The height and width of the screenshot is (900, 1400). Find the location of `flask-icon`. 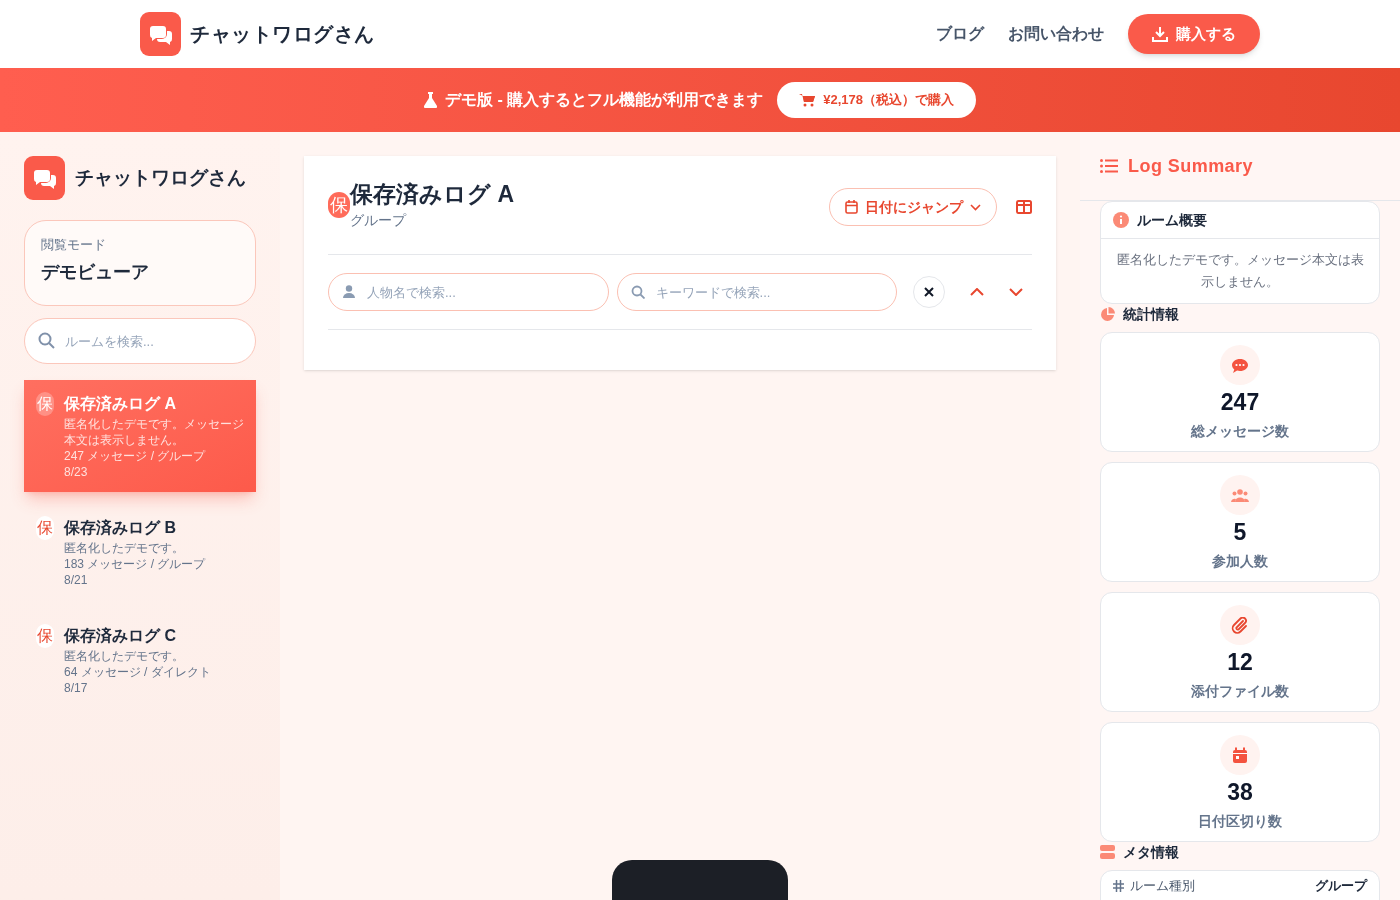

flask-icon is located at coordinates (430, 100).